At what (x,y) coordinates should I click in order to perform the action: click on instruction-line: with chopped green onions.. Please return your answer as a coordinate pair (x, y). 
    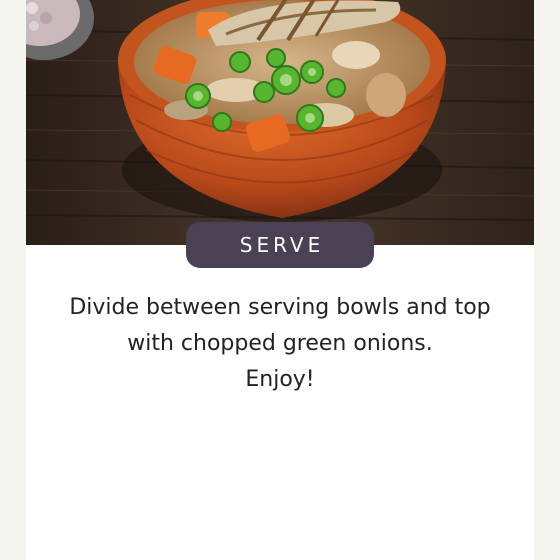
    Looking at the image, I should click on (280, 343).